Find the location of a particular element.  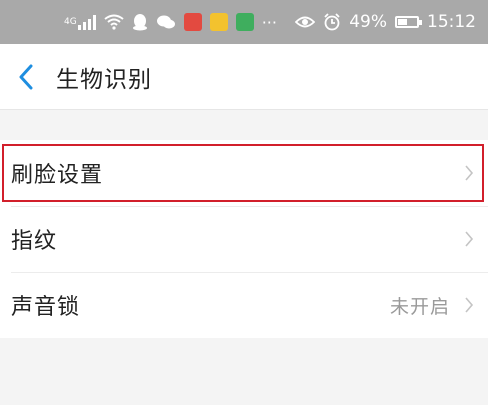

wechat-icon is located at coordinates (166, 22).